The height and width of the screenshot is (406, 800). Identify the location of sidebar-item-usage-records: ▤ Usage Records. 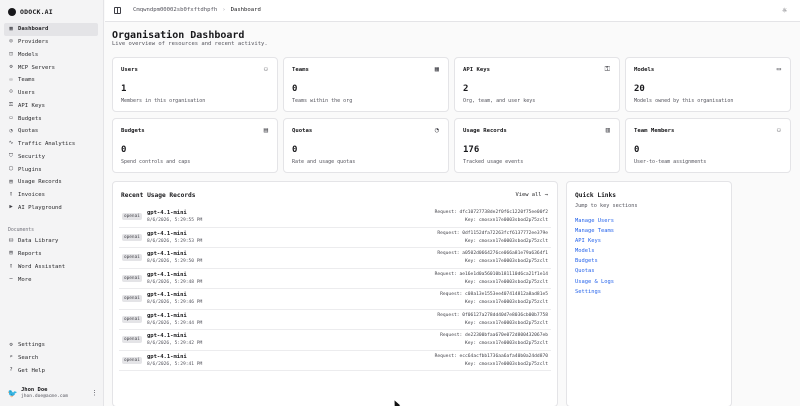
(51, 182).